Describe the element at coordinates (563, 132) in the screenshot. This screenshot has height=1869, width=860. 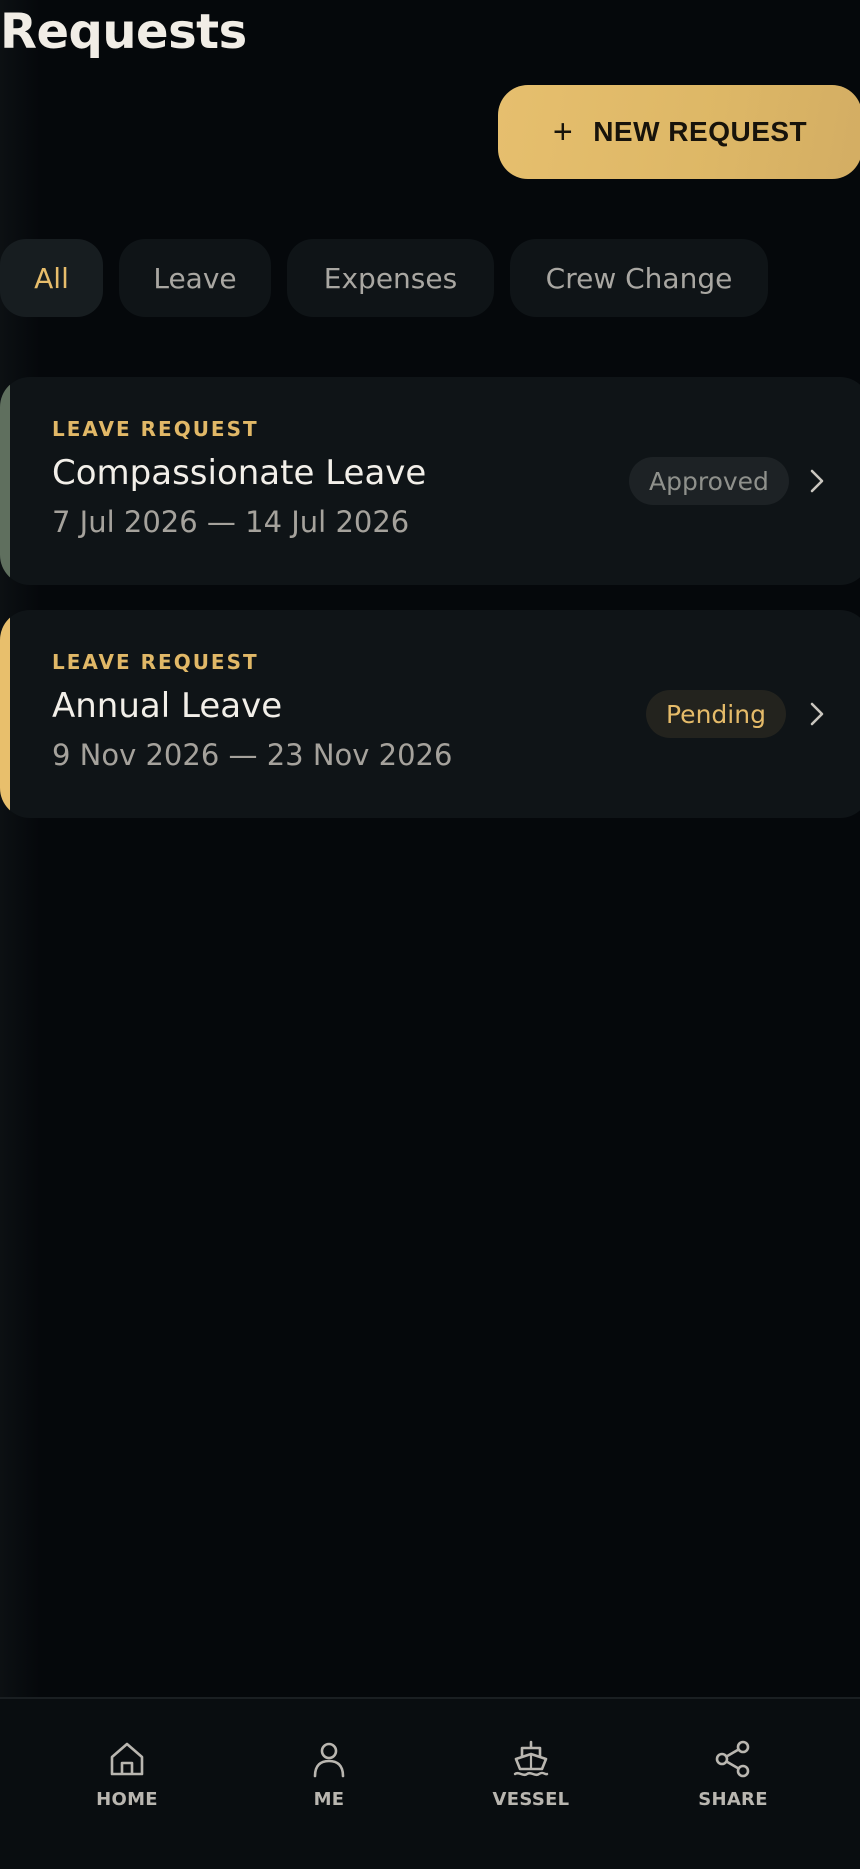
I see `plus-icon: +` at that location.